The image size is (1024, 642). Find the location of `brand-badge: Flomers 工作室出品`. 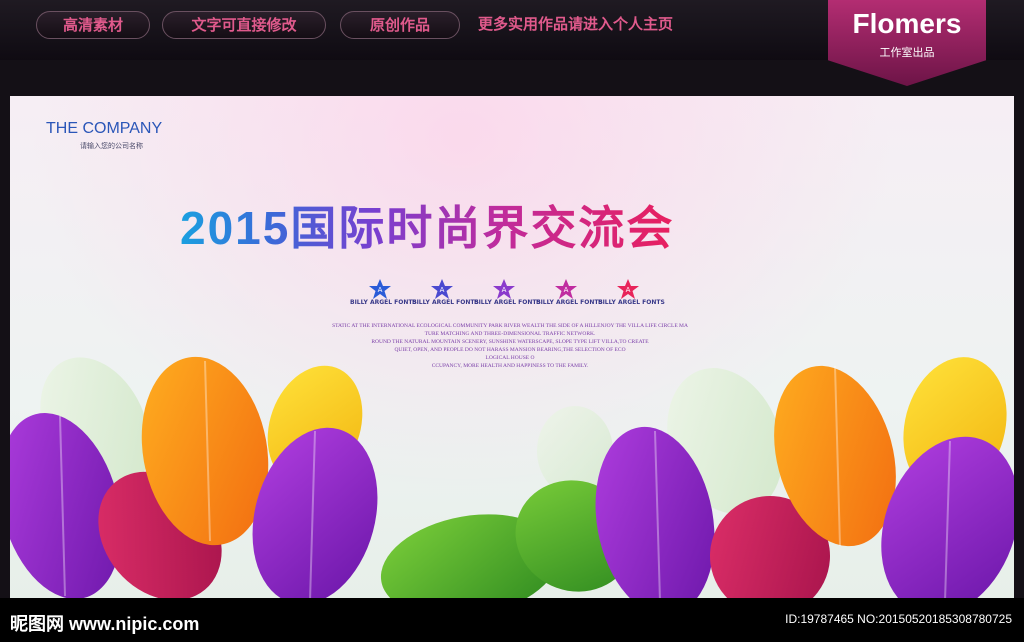

brand-badge: Flomers 工作室出品 is located at coordinates (907, 43).